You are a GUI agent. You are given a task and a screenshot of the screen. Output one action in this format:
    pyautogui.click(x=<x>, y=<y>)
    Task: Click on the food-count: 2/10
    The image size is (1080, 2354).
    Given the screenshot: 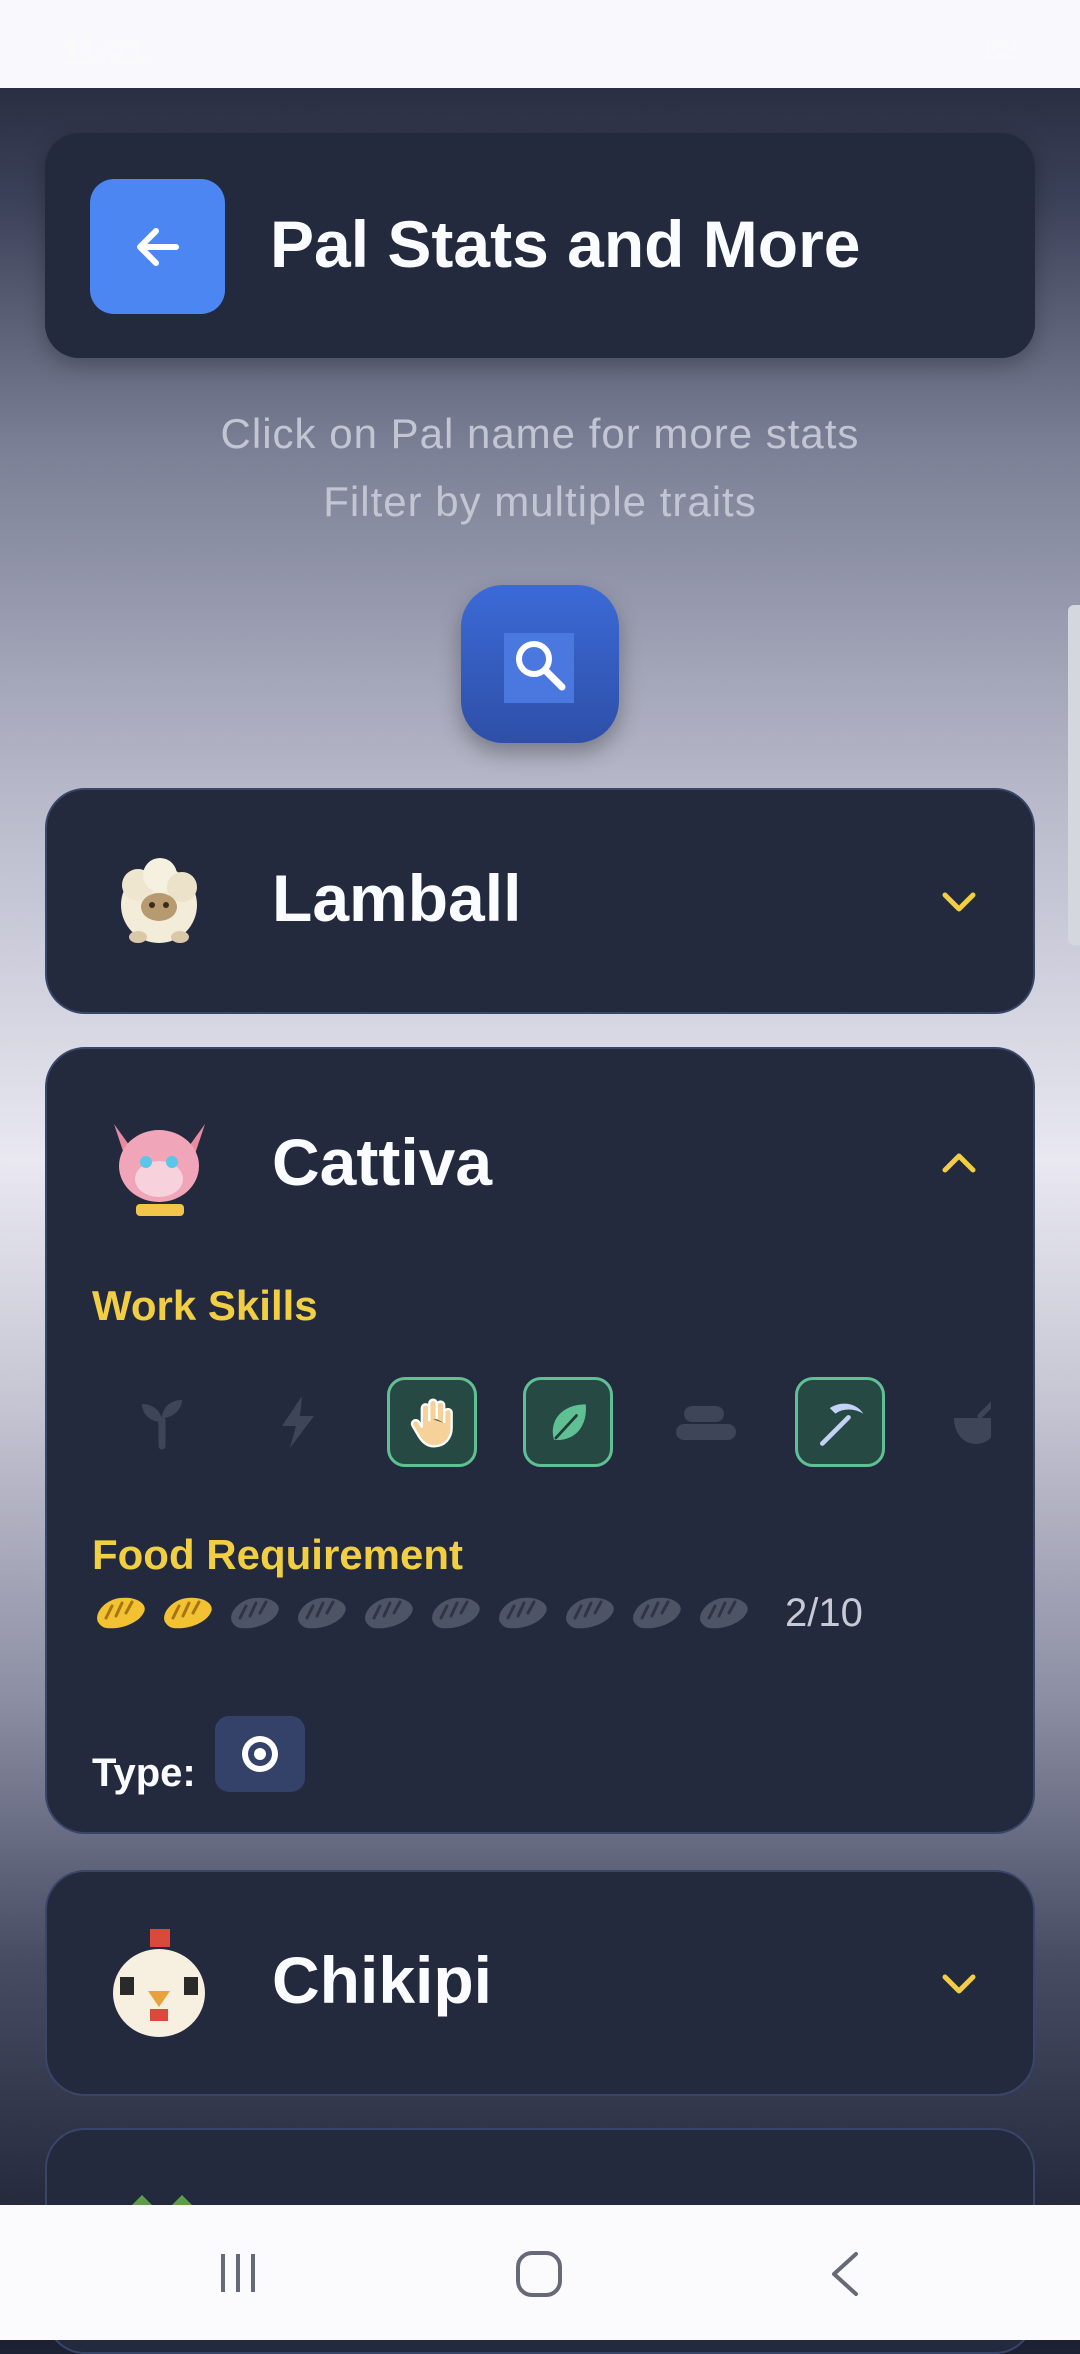 What is the action you would take?
    pyautogui.click(x=824, y=1613)
    